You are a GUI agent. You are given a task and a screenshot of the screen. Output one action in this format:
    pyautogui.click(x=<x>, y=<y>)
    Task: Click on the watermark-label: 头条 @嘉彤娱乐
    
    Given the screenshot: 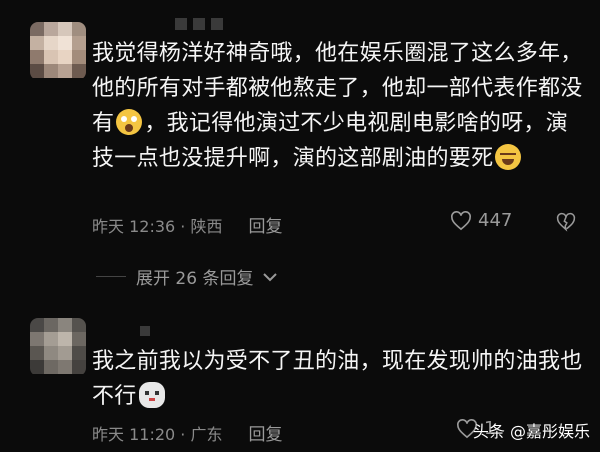 What is the action you would take?
    pyautogui.click(x=531, y=431)
    